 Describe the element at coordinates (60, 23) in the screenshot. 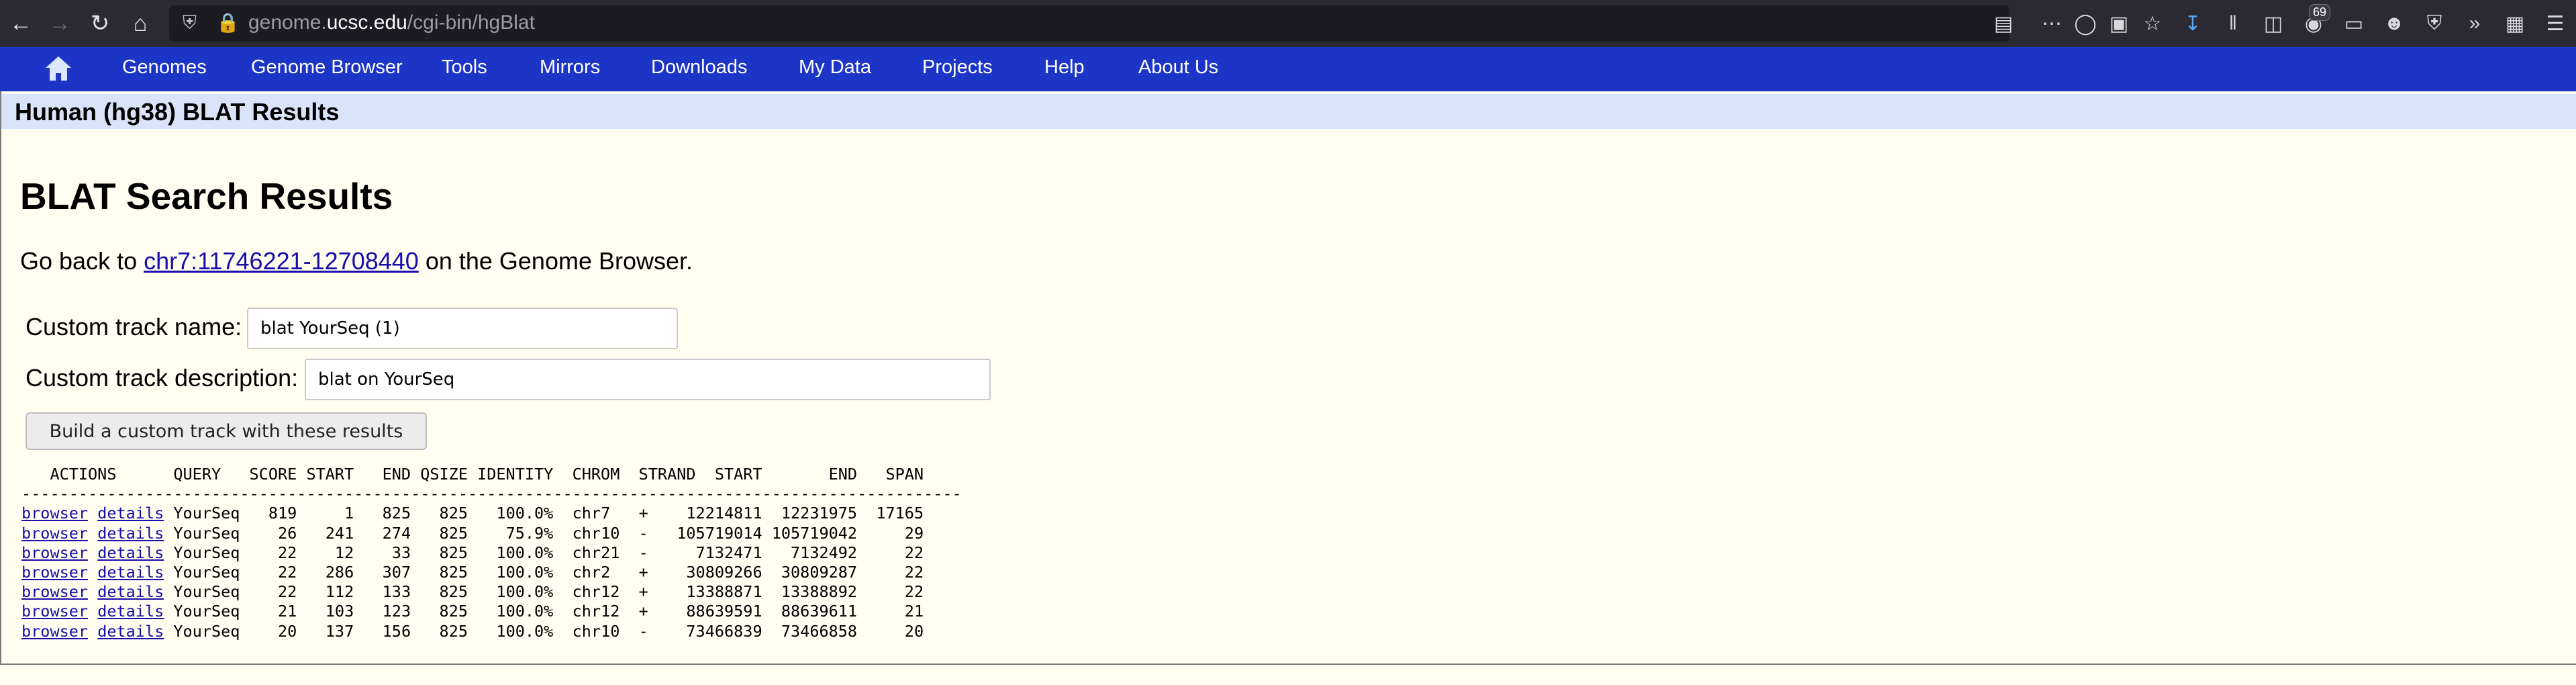

I see `forward-arrow-icon: →` at that location.